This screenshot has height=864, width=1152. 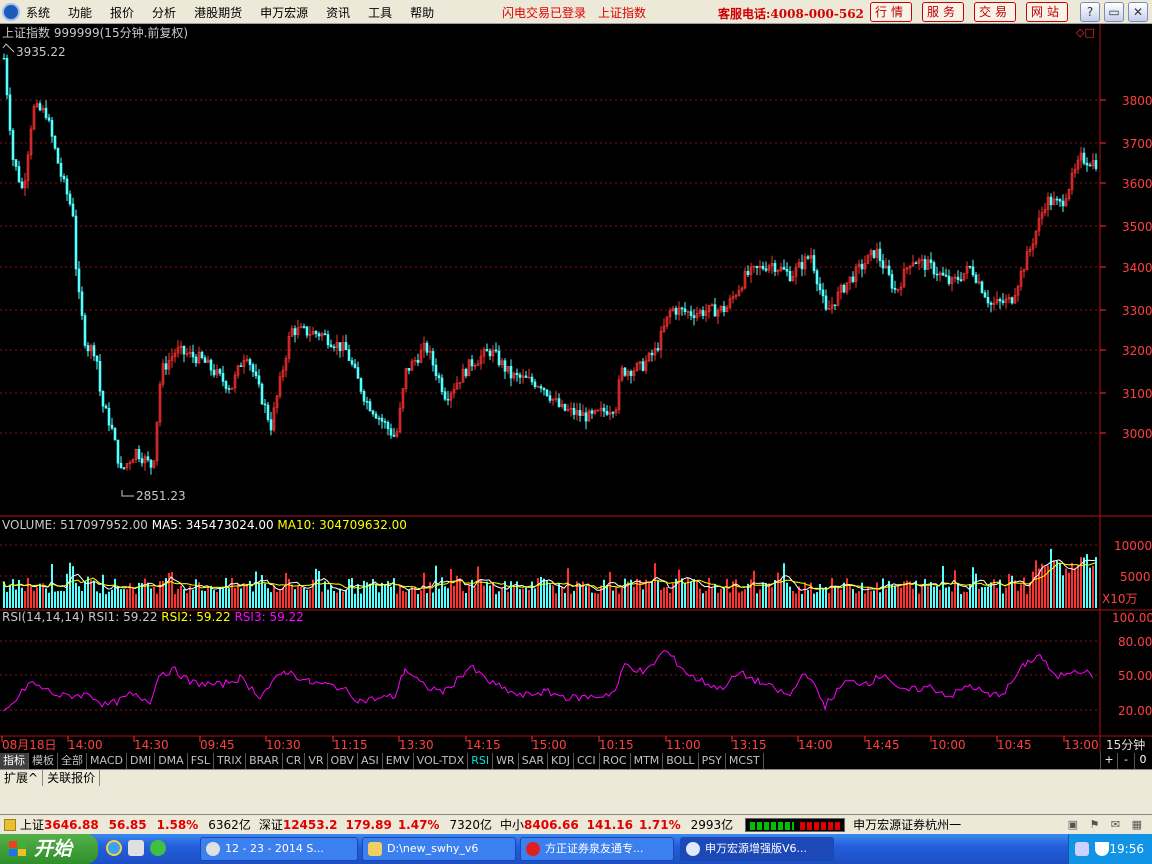 What do you see at coordinates (212, 525) in the screenshot?
I see `volume-ma5: MA5: 345473024.00` at bounding box center [212, 525].